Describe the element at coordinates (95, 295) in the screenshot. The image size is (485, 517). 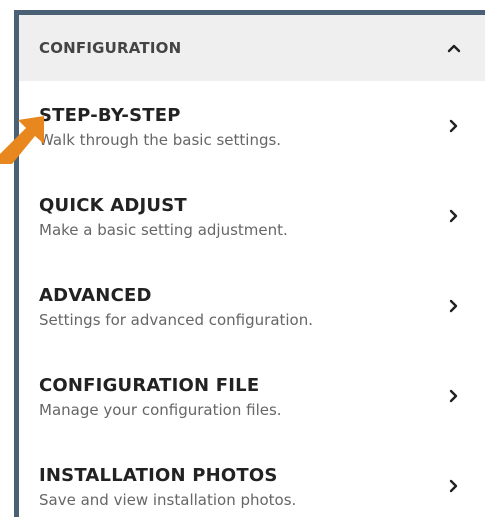
I see `menu-item-title: ADVANCED` at that location.